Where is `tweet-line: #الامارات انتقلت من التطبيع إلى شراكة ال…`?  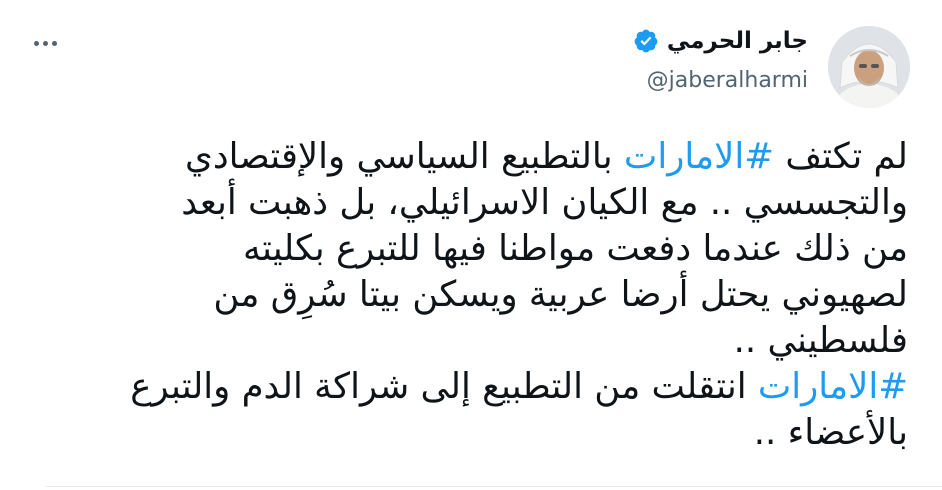 tweet-line: #الامارات انتقلت من التطبيع إلى شراكة ال… is located at coordinates (468, 387).